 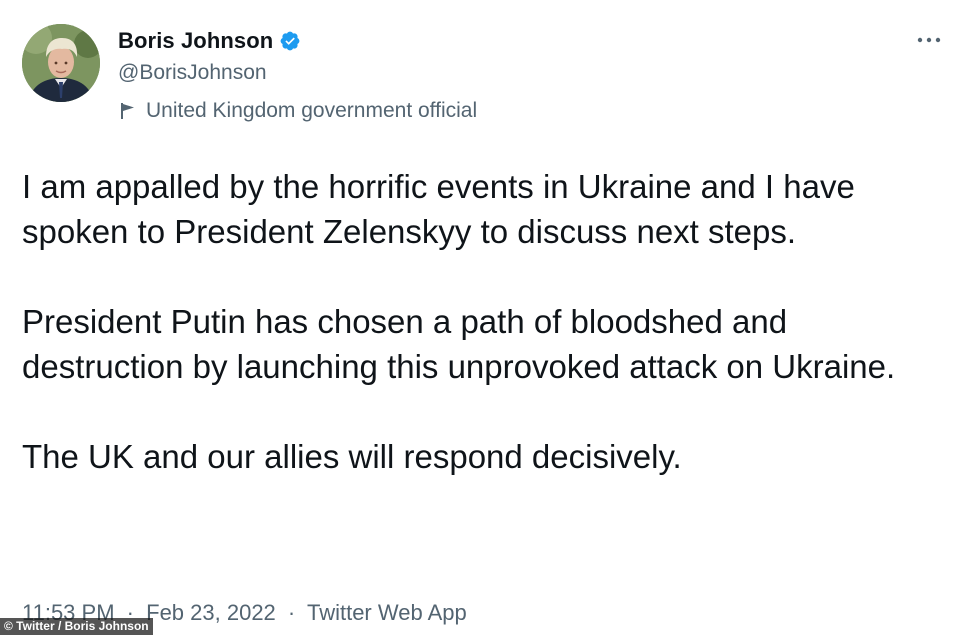 I want to click on verified-badge-icon, so click(x=290, y=41).